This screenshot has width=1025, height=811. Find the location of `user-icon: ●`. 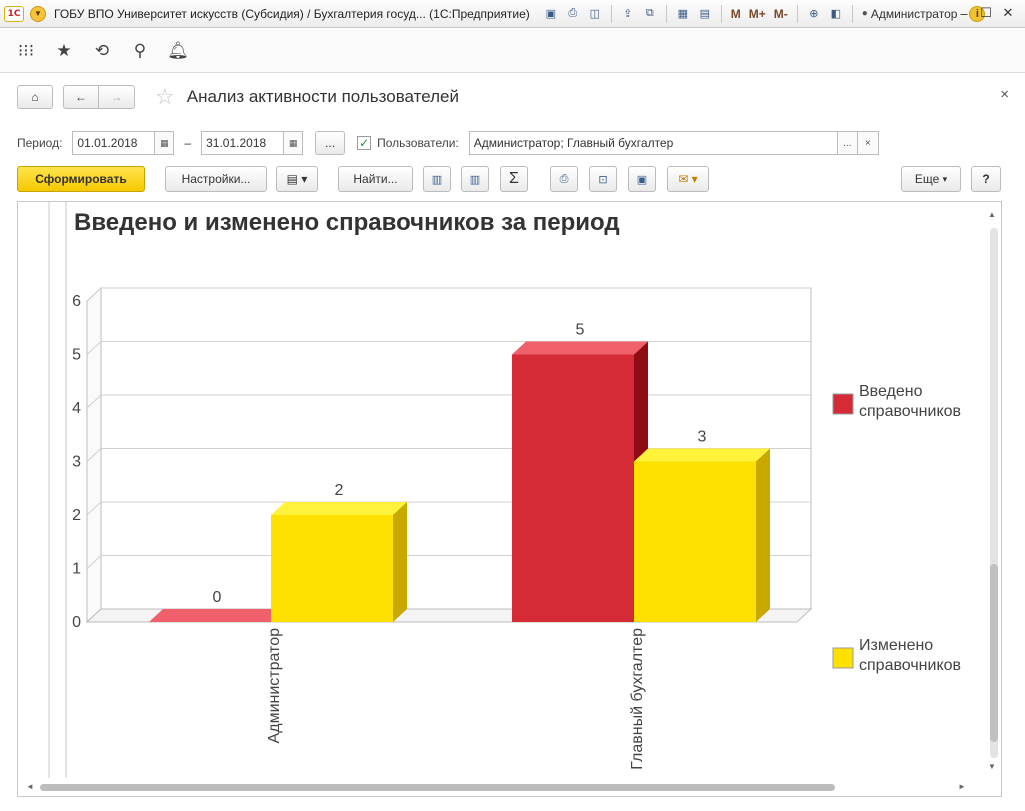

user-icon: ● is located at coordinates (864, 13).